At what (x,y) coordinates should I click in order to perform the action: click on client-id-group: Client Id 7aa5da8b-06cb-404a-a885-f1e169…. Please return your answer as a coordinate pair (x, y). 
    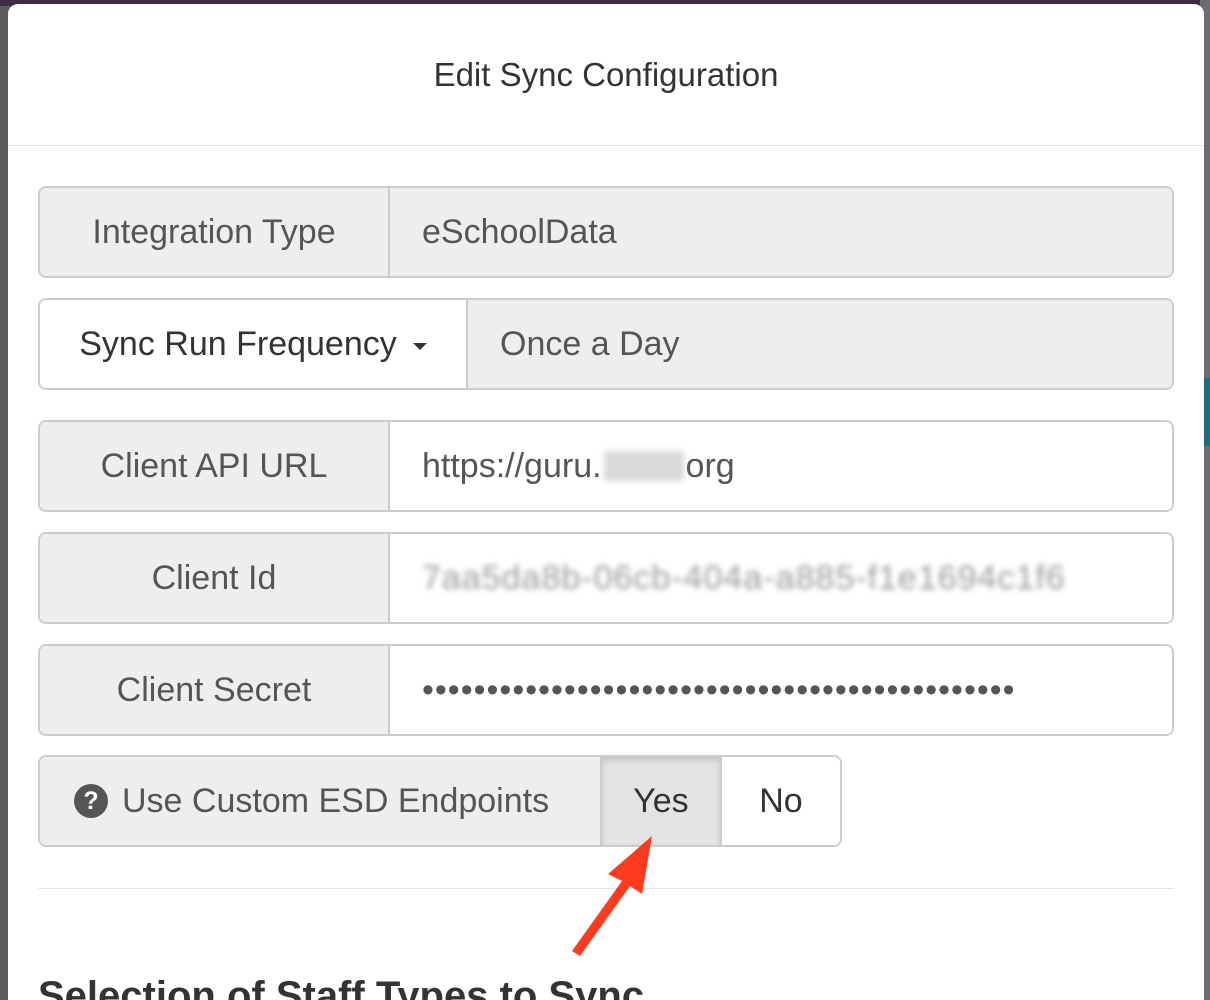
    Looking at the image, I should click on (606, 578).